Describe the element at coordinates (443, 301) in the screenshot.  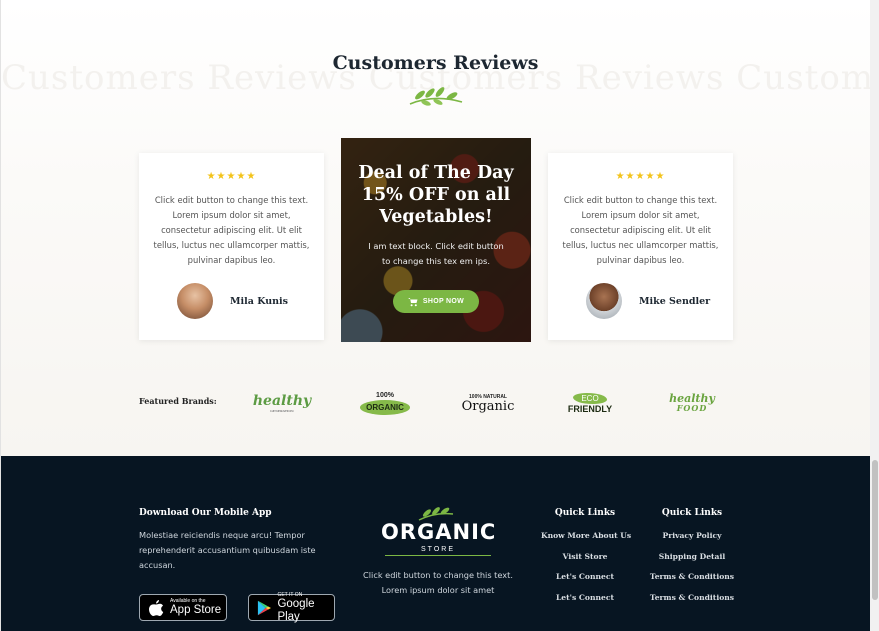
I see `shop-now-label: SHOP NOW` at that location.